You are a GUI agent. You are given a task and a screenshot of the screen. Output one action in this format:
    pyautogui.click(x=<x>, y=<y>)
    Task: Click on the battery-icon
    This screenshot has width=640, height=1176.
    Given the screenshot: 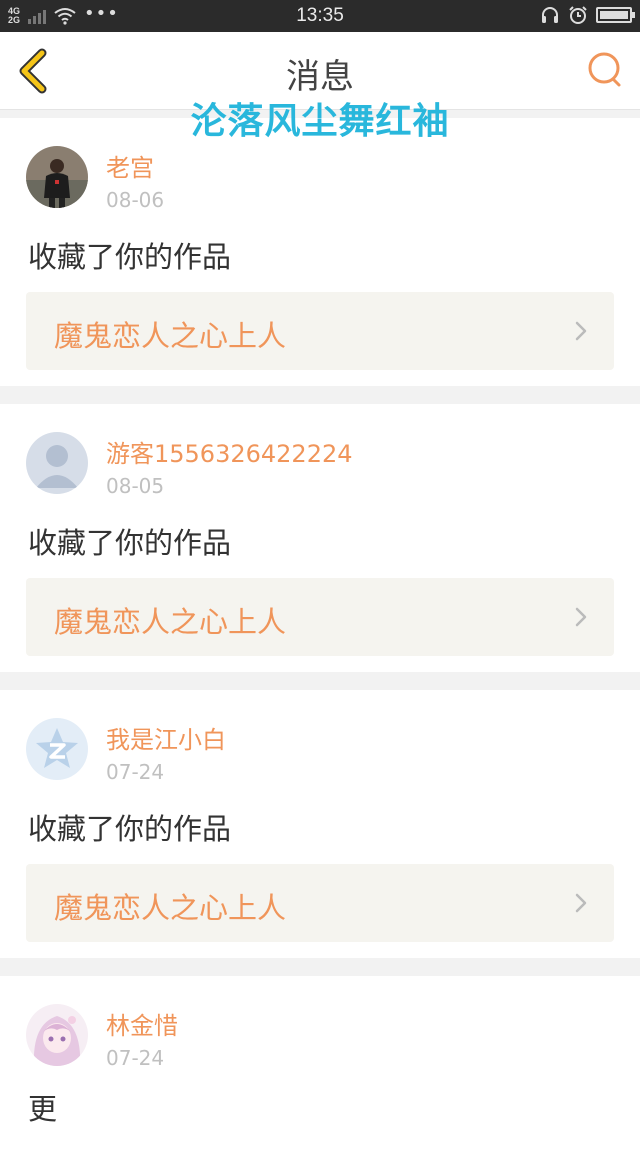 What is the action you would take?
    pyautogui.click(x=615, y=15)
    